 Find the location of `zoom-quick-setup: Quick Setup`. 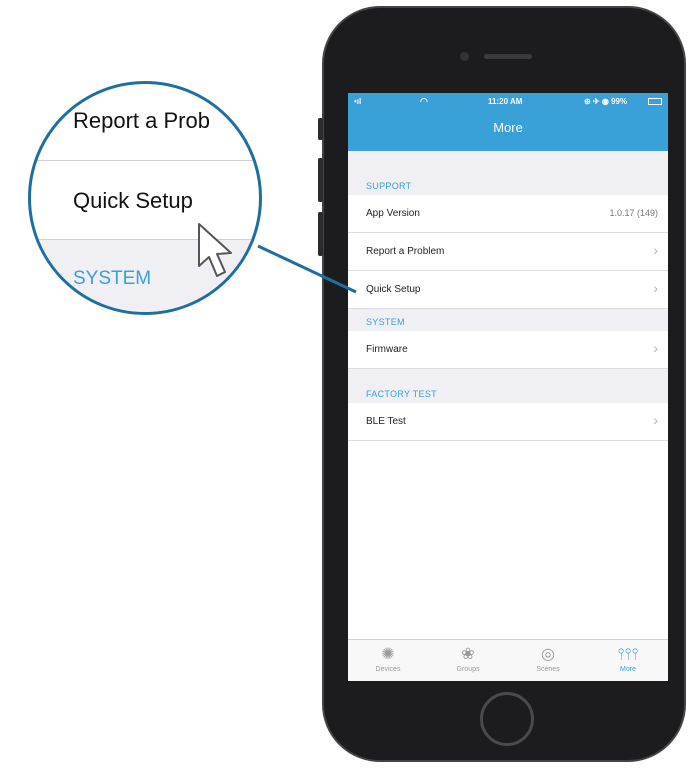

zoom-quick-setup: Quick Setup is located at coordinates (133, 200).